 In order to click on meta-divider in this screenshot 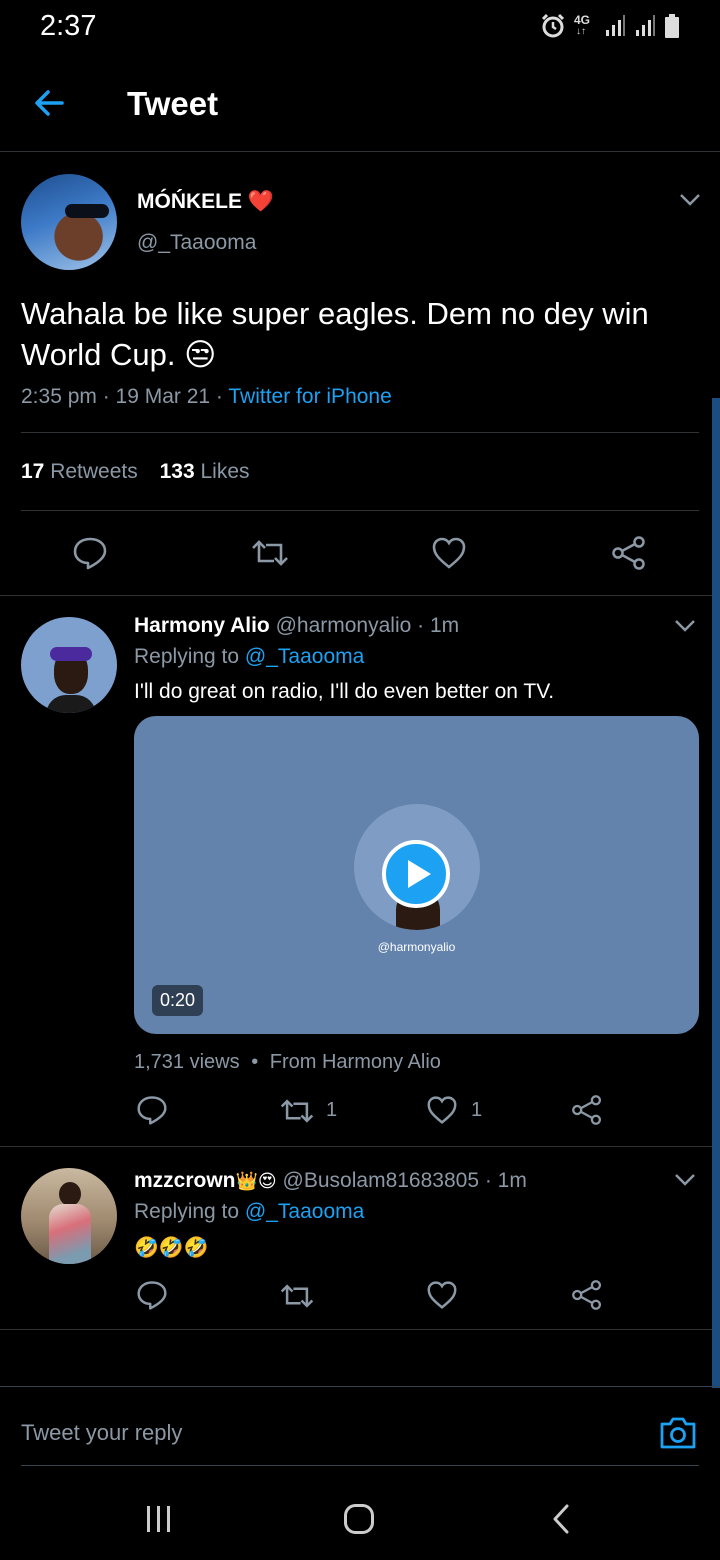, I will do `click(360, 432)`.